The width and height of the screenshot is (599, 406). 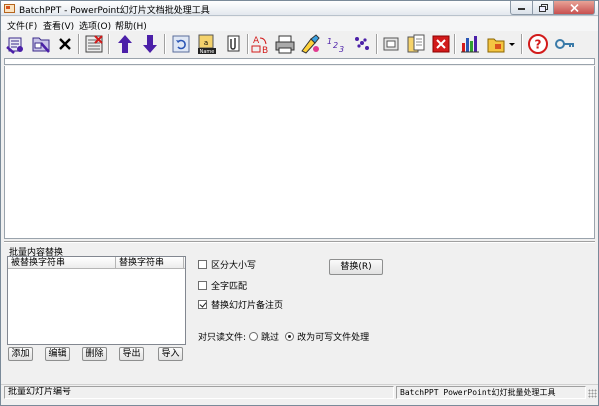 I want to click on minimize-icon, so click(x=521, y=8).